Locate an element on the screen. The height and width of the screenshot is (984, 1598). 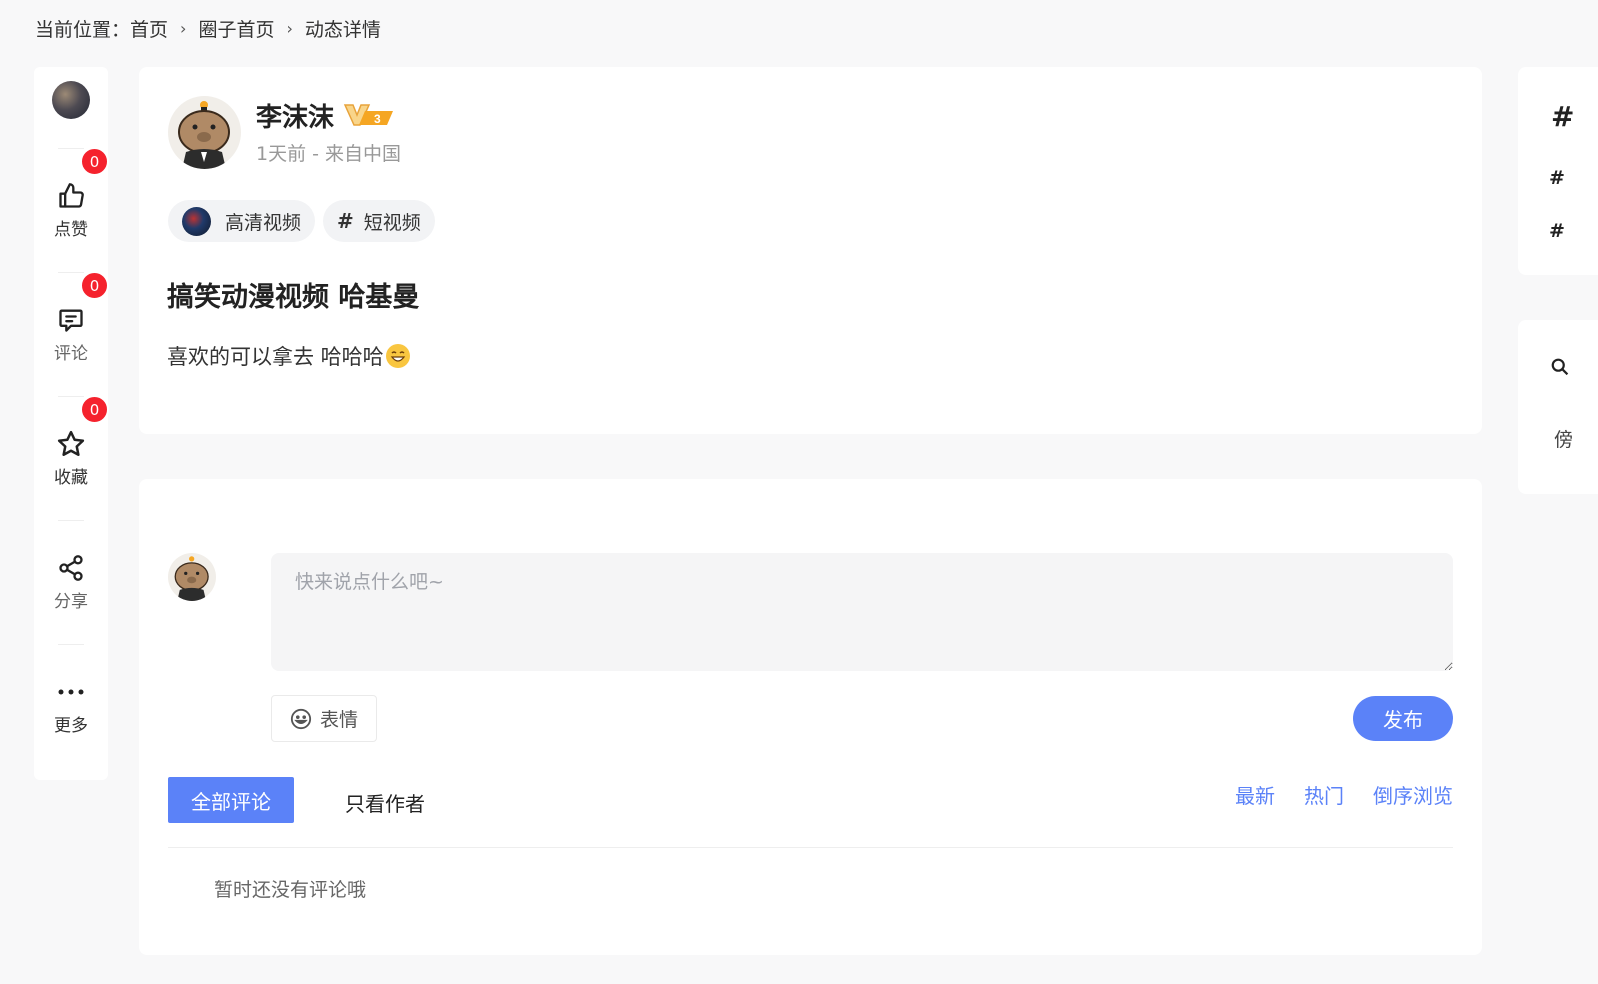
current-user-avatar is located at coordinates (71, 100).